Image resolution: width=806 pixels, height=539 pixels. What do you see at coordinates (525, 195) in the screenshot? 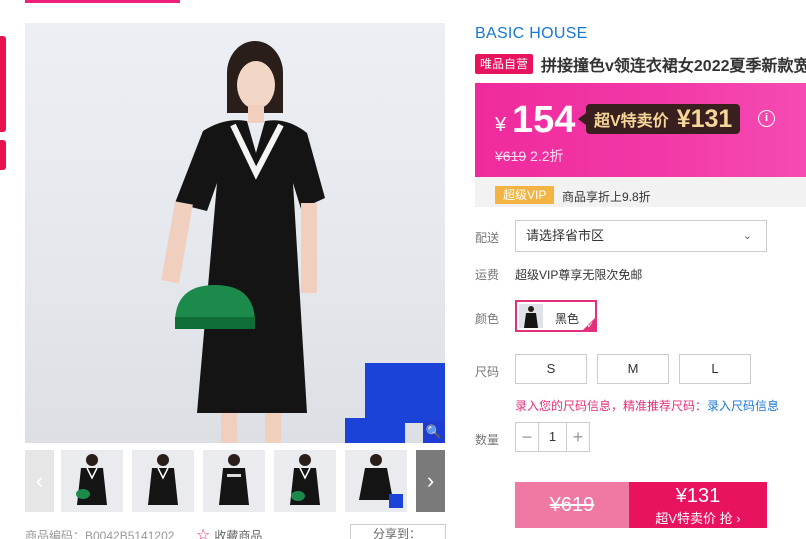
I see `super-vip-badge: 超级VIP` at bounding box center [525, 195].